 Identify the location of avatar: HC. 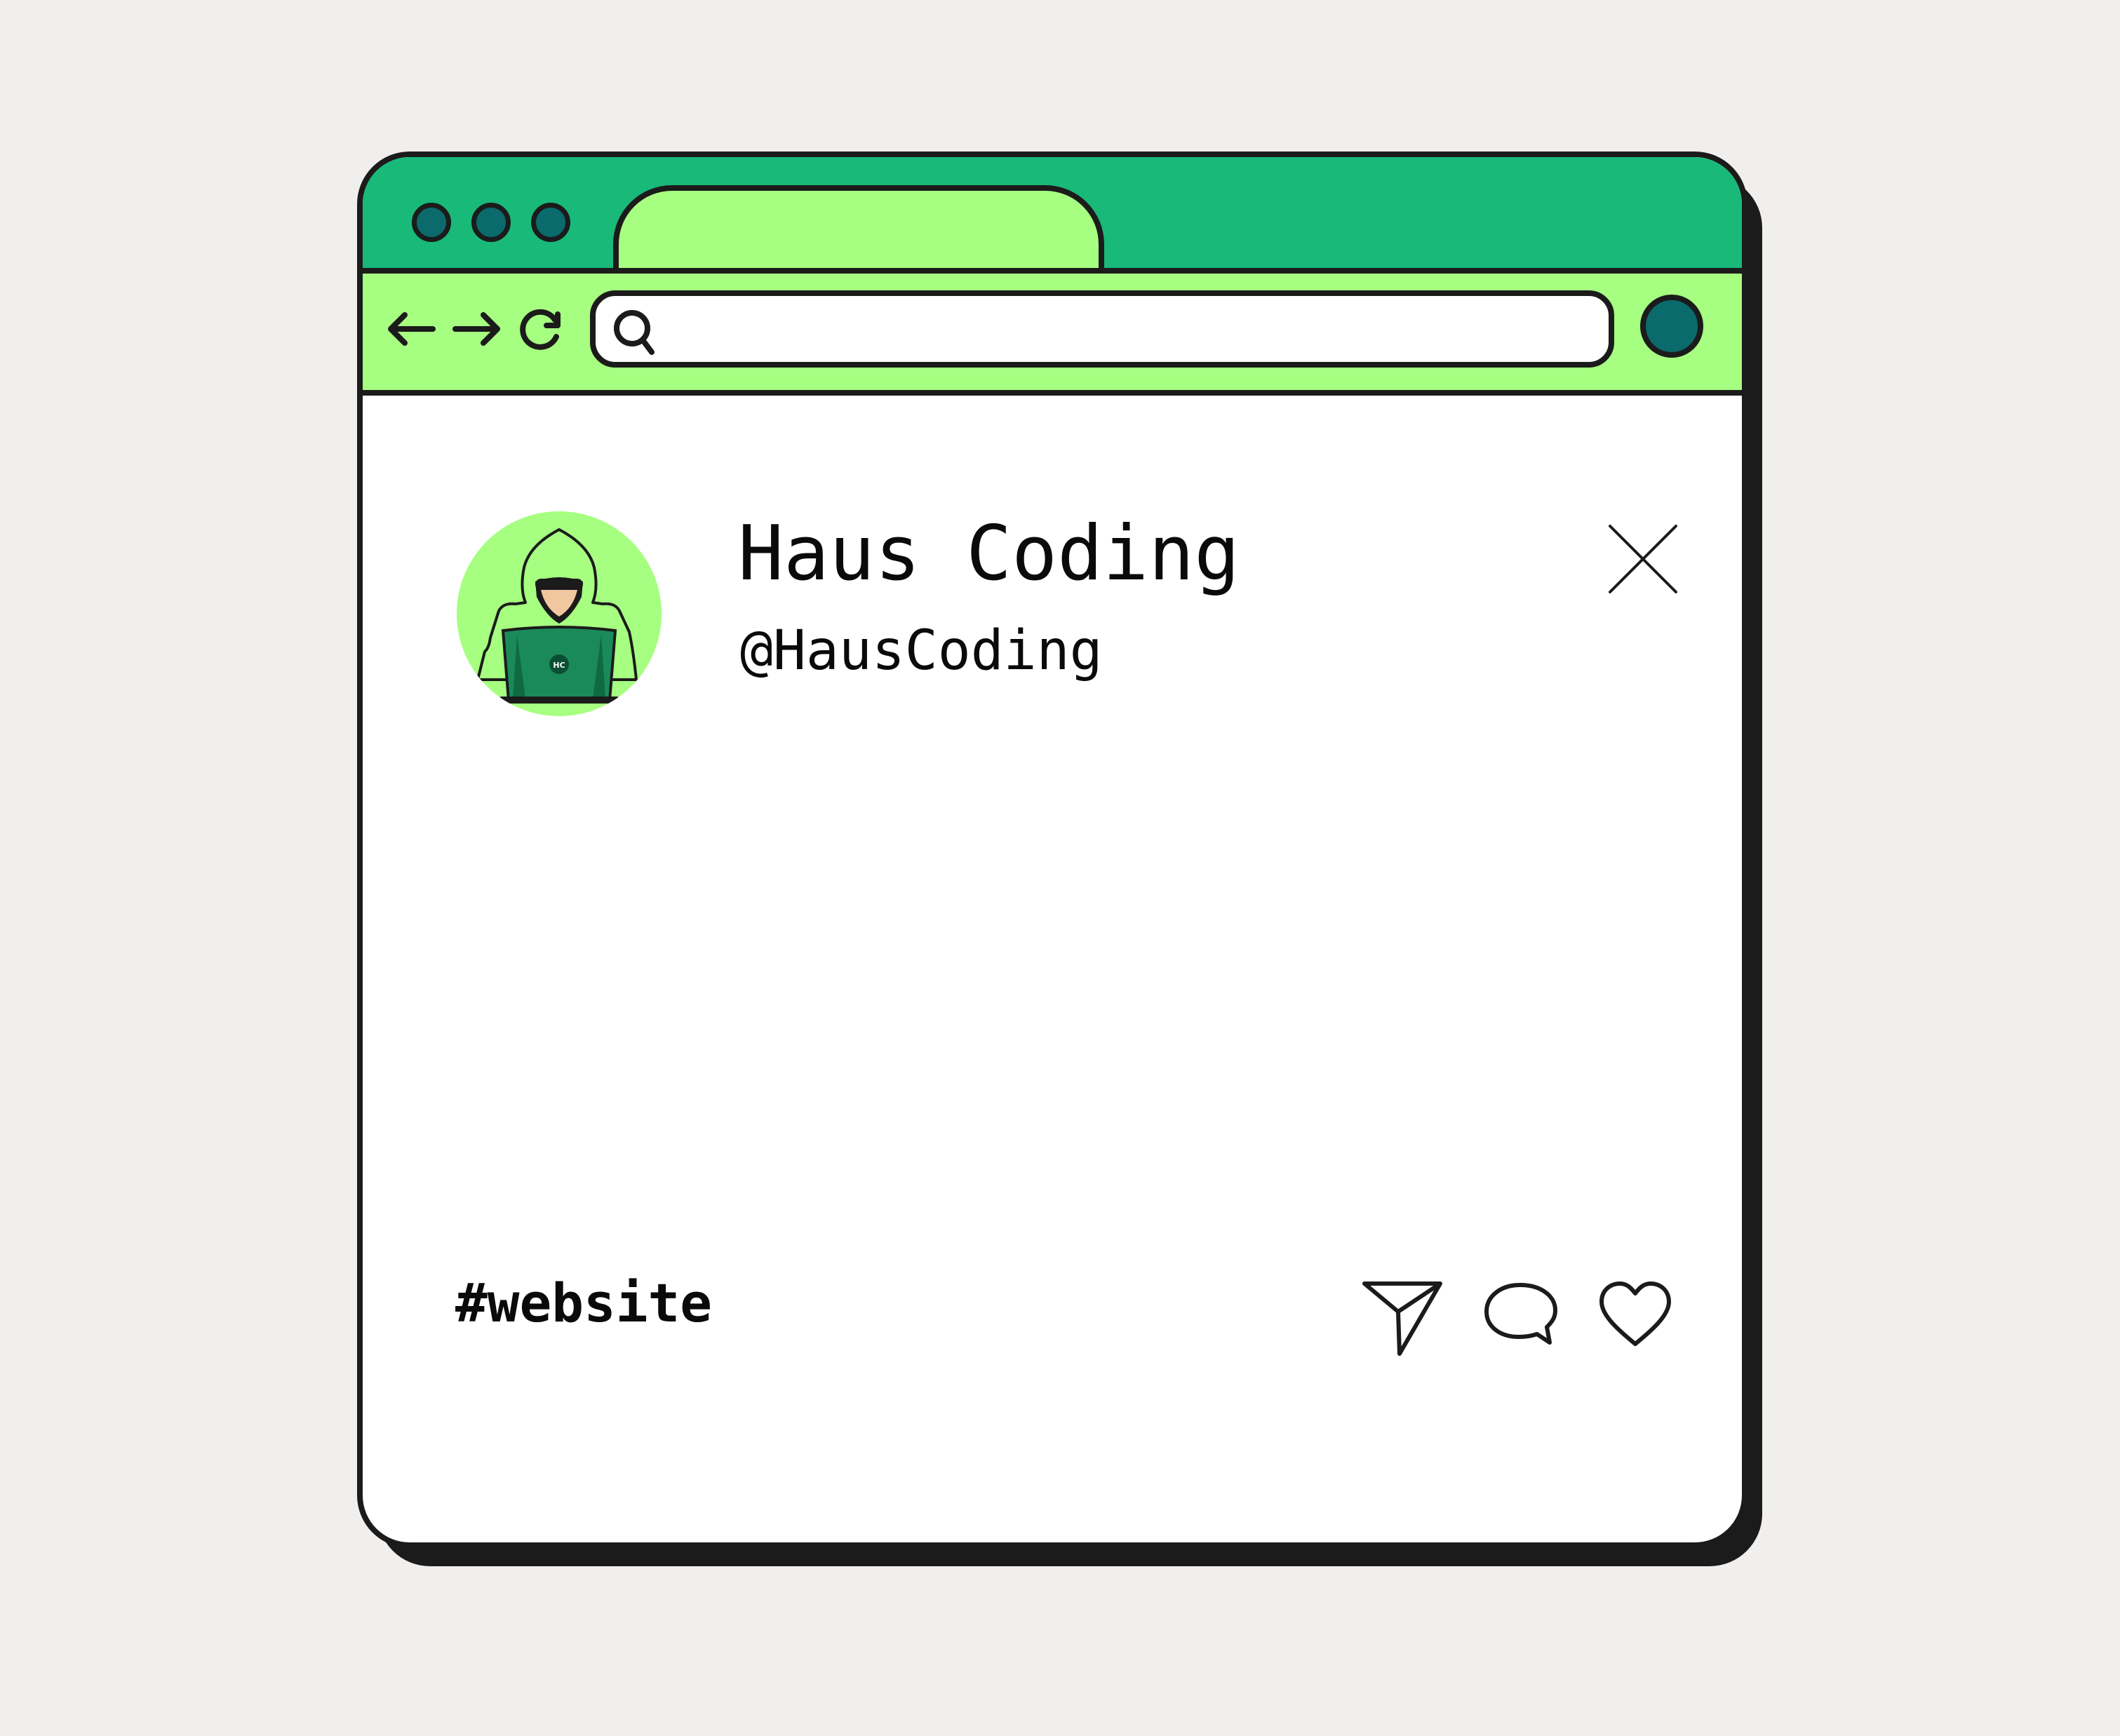
(559, 613).